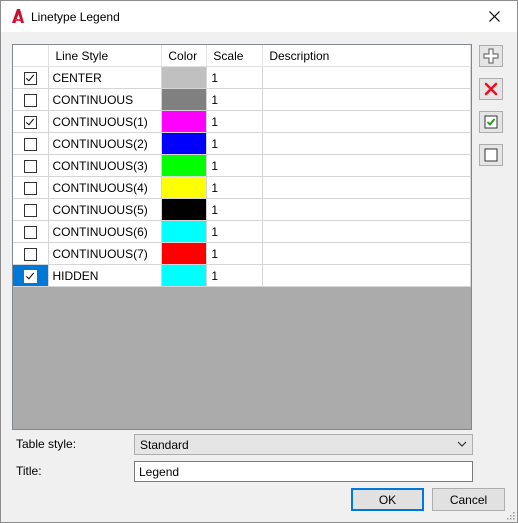  What do you see at coordinates (105, 231) in the screenshot?
I see `line-style-cell: CONTINUOUS(6)` at bounding box center [105, 231].